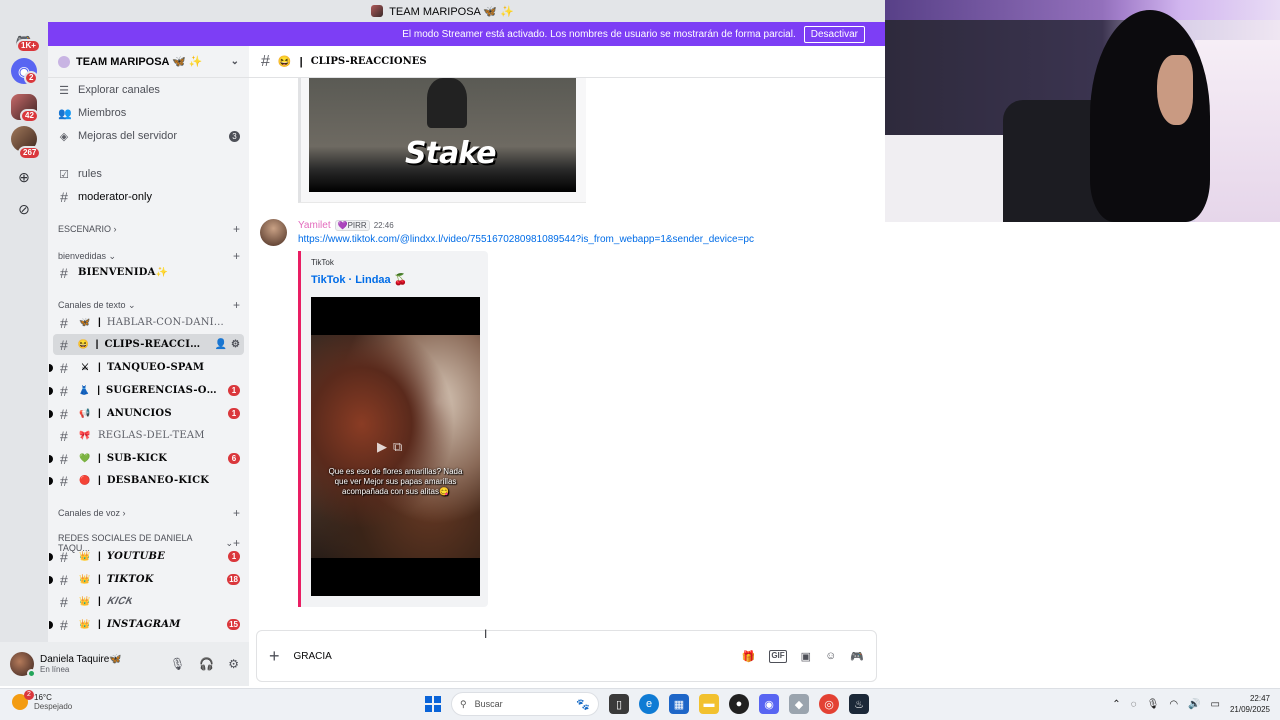  Describe the element at coordinates (433, 704) in the screenshot. I see `windows-start-icon` at that location.